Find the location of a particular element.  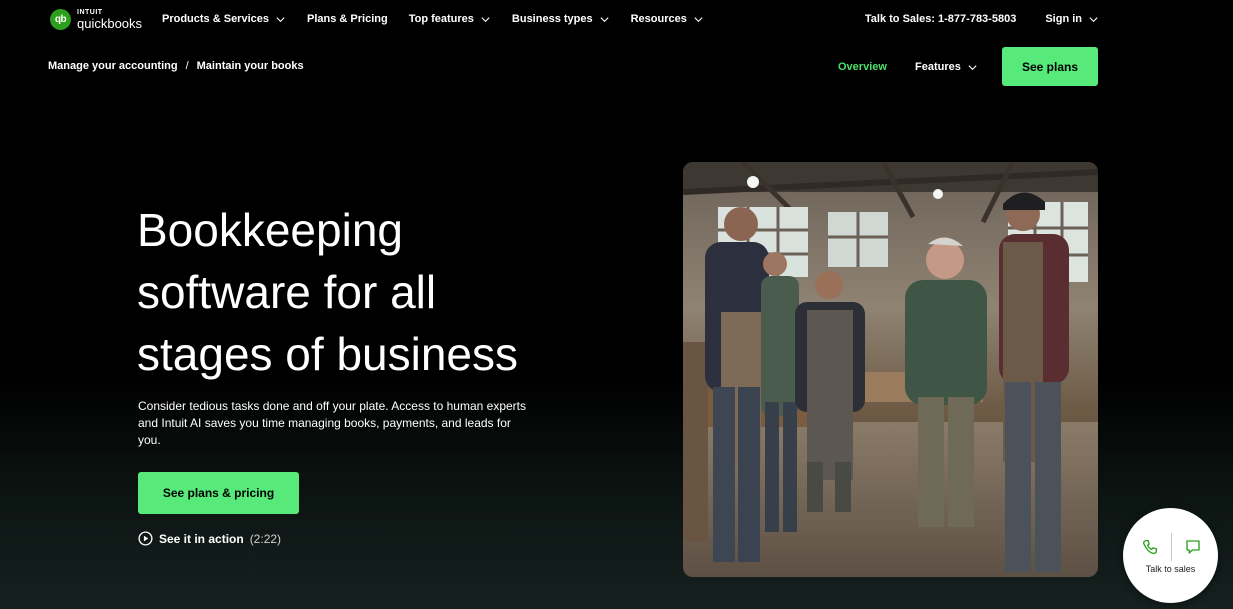

nav-resources-label: Resources is located at coordinates (658, 19).